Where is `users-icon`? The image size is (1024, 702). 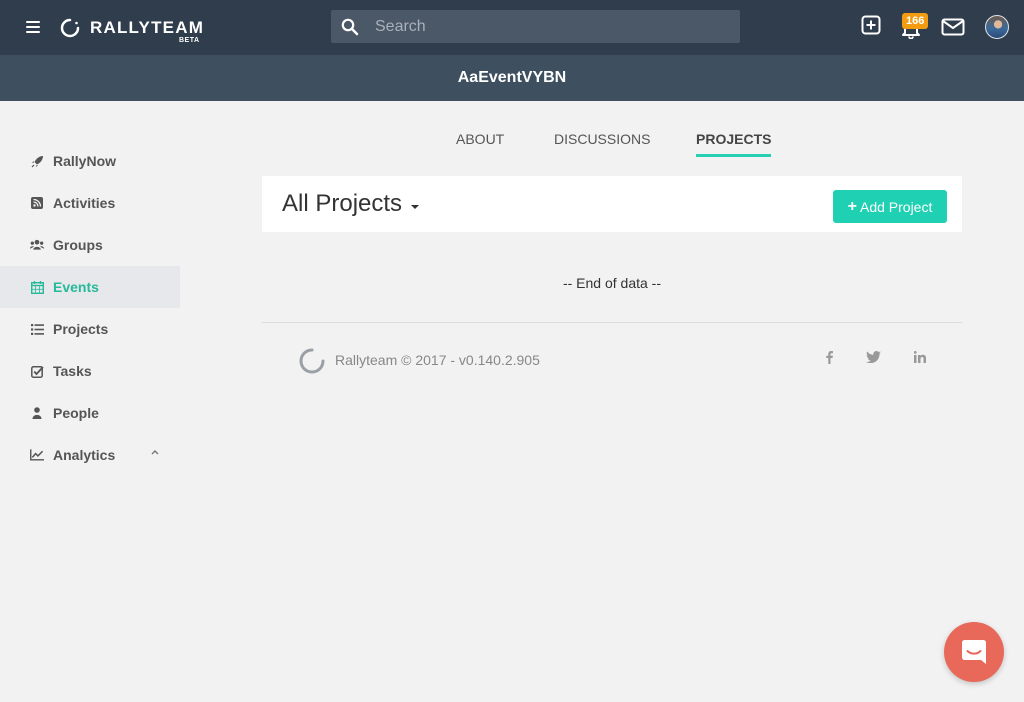 users-icon is located at coordinates (37, 245).